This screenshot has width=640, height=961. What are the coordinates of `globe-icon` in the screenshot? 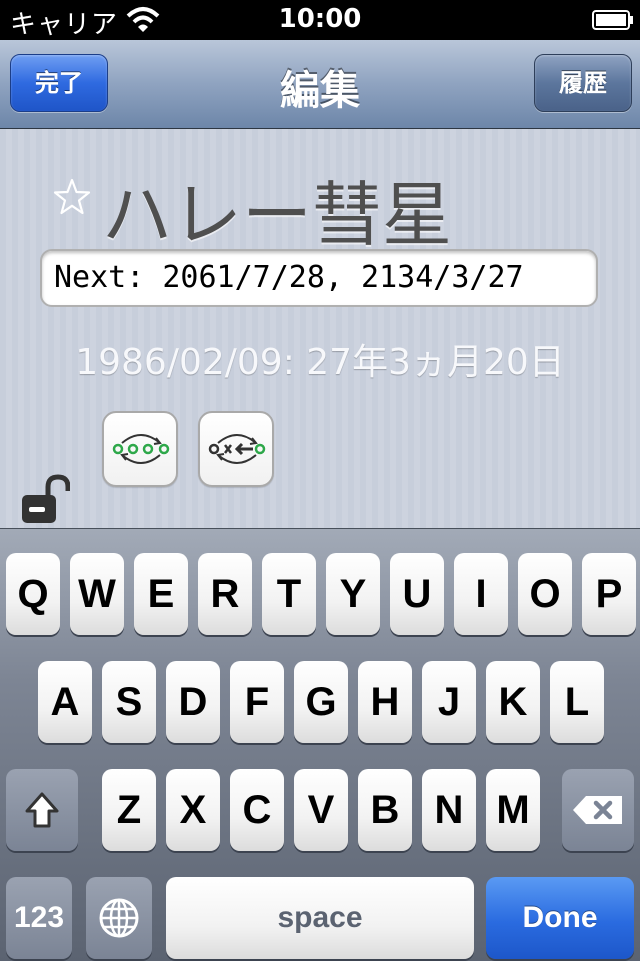 It's located at (119, 918).